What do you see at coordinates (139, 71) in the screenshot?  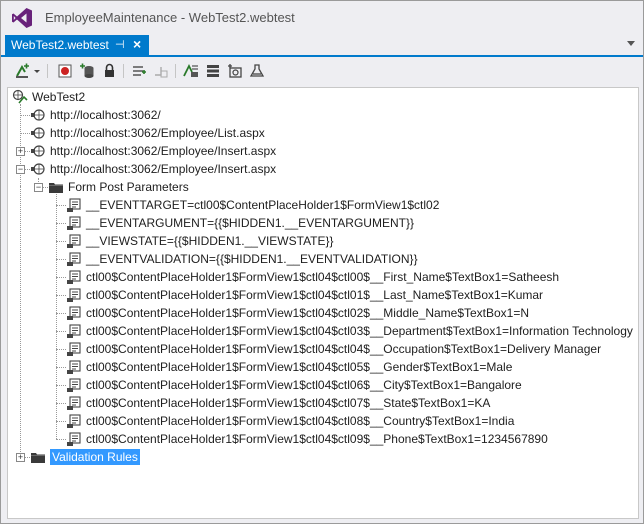 I see `extraction-rule-icon` at bounding box center [139, 71].